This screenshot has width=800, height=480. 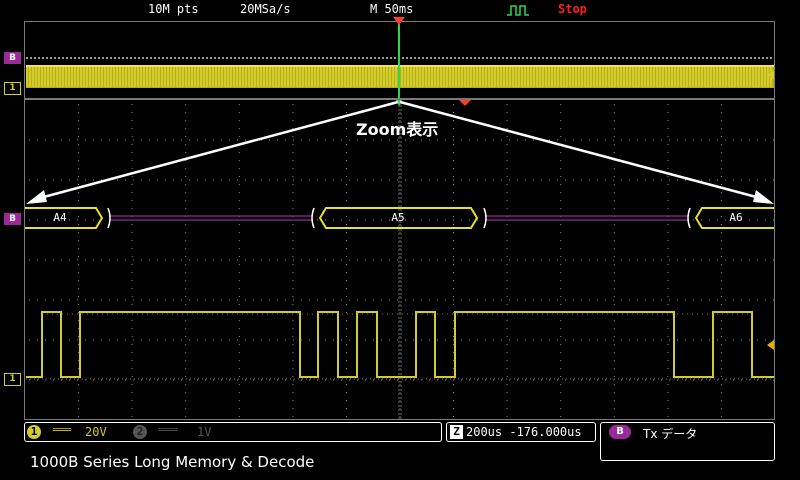 I want to click on ch2-scale: 1V, so click(x=204, y=432).